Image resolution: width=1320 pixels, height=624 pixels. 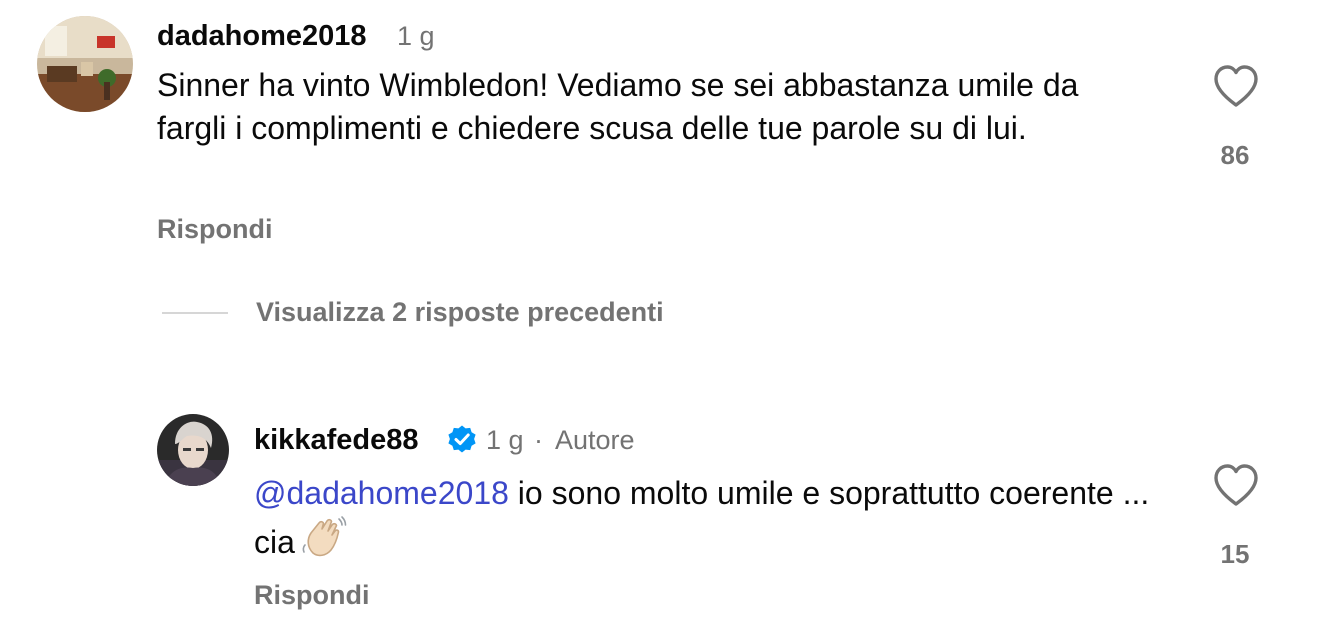 What do you see at coordinates (462, 440) in the screenshot?
I see `verified-badge-icon` at bounding box center [462, 440].